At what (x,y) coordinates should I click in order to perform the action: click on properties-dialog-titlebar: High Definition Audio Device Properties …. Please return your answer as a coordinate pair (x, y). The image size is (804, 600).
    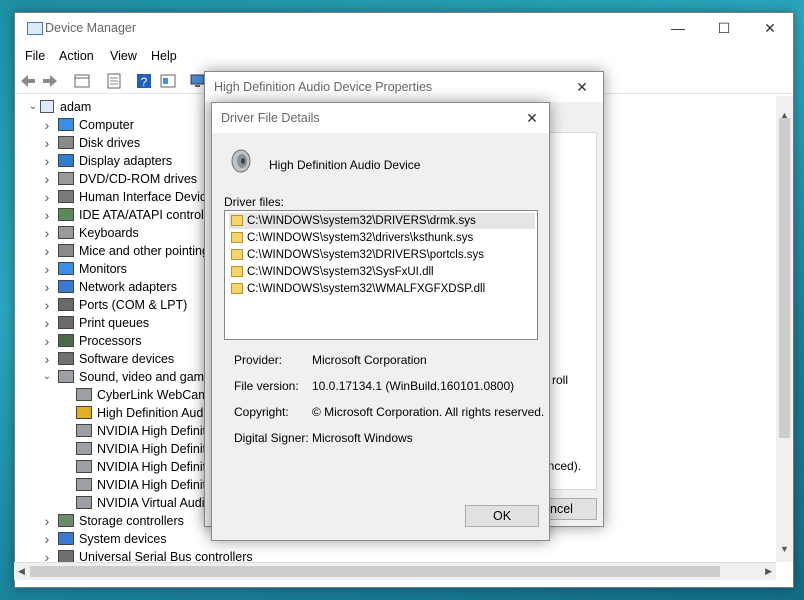
    Looking at the image, I should click on (404, 87).